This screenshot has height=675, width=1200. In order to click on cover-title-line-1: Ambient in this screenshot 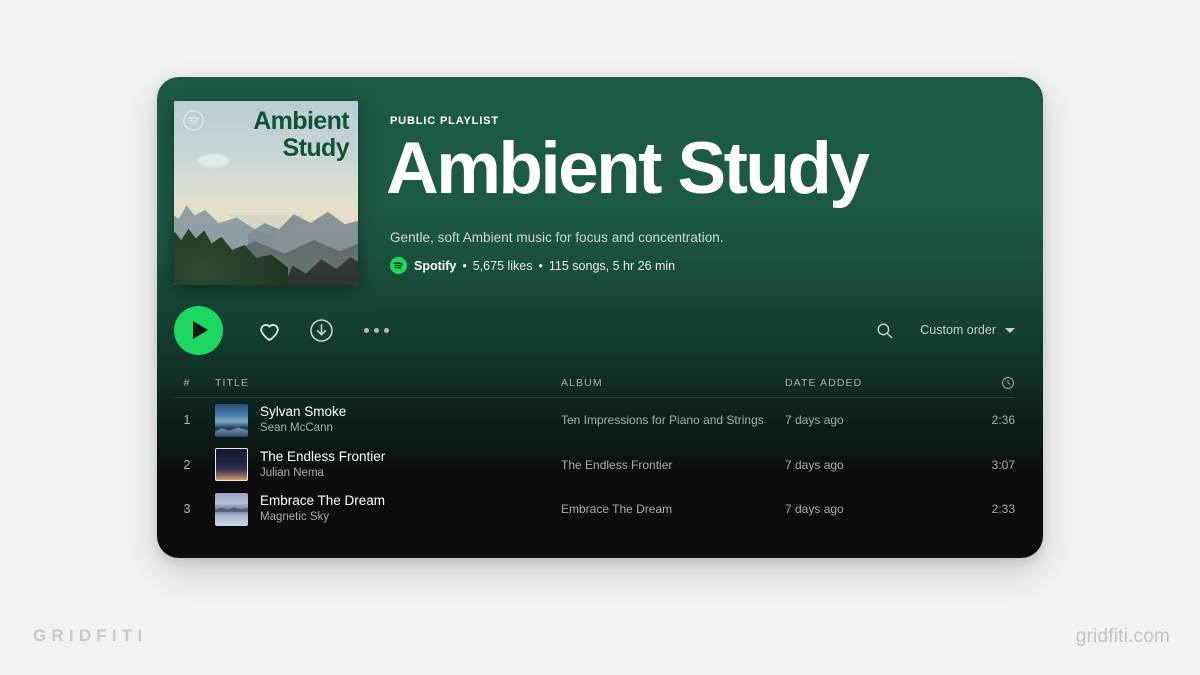, I will do `click(301, 121)`.